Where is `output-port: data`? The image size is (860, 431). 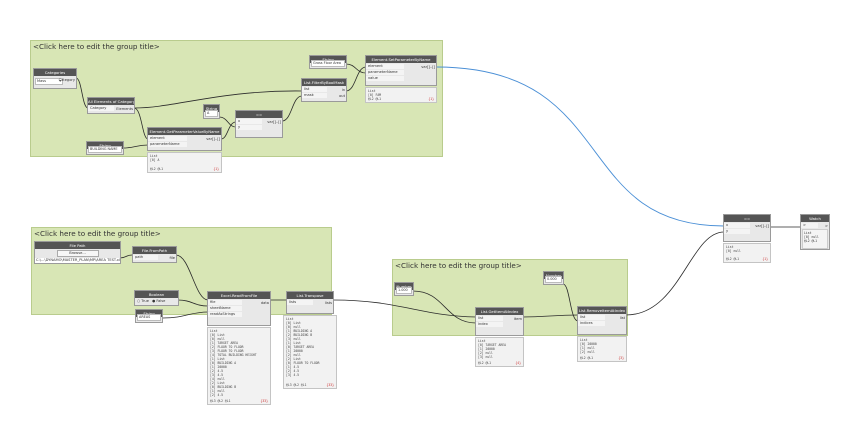 output-port: data is located at coordinates (265, 303).